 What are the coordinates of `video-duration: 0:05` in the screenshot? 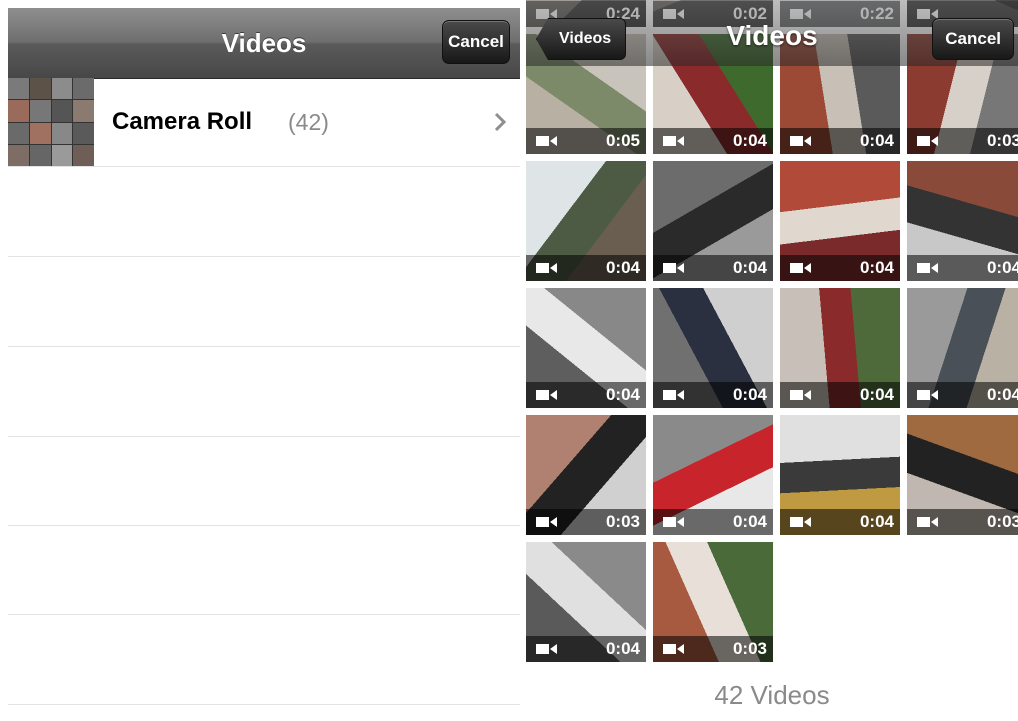 It's located at (622, 140).